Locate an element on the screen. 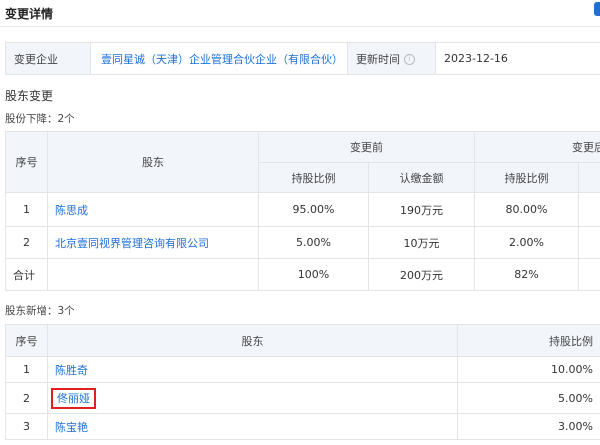 Image resolution: width=600 pixels, height=445 pixels. after-ratio: 80.00% is located at coordinates (526, 209).